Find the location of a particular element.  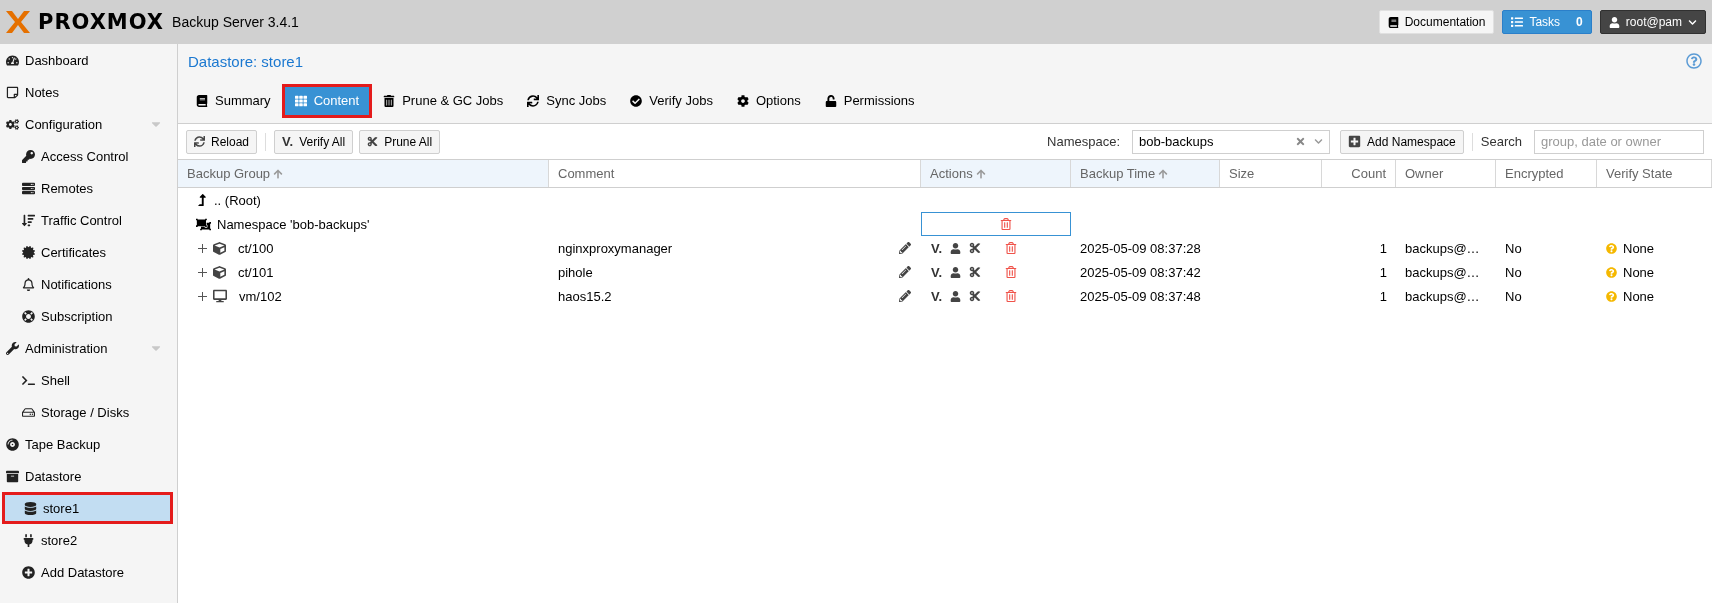

namespace-select: bob-backups is located at coordinates (1231, 141).